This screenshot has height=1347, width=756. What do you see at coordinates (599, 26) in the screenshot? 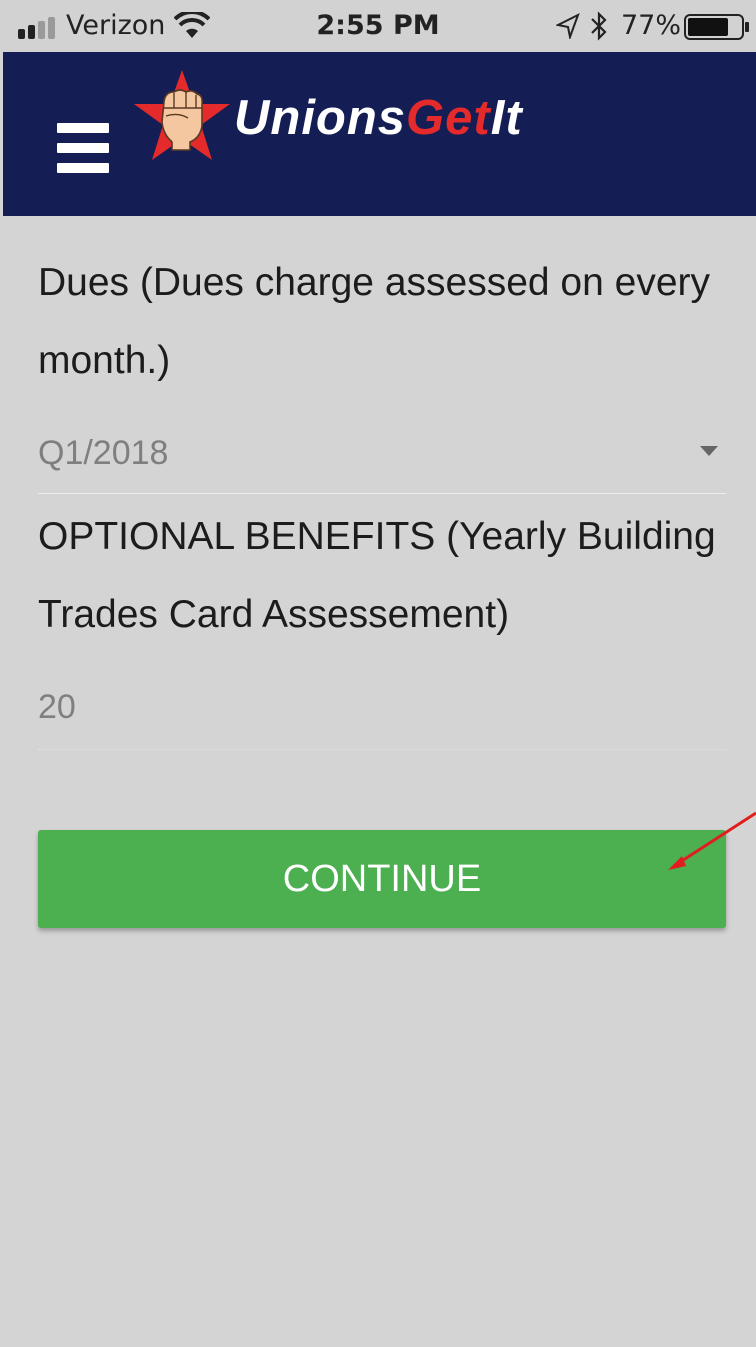
I see `bluetooth-icon` at bounding box center [599, 26].